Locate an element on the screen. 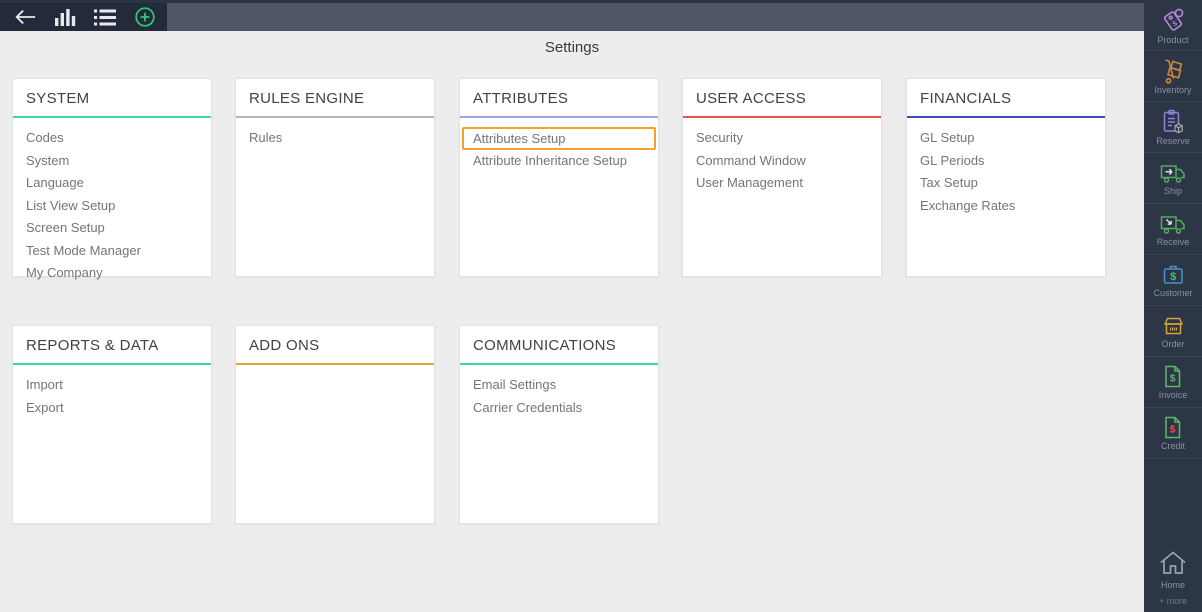 This screenshot has height=612, width=1202. sidebar-item-order: Order is located at coordinates (1173, 331).